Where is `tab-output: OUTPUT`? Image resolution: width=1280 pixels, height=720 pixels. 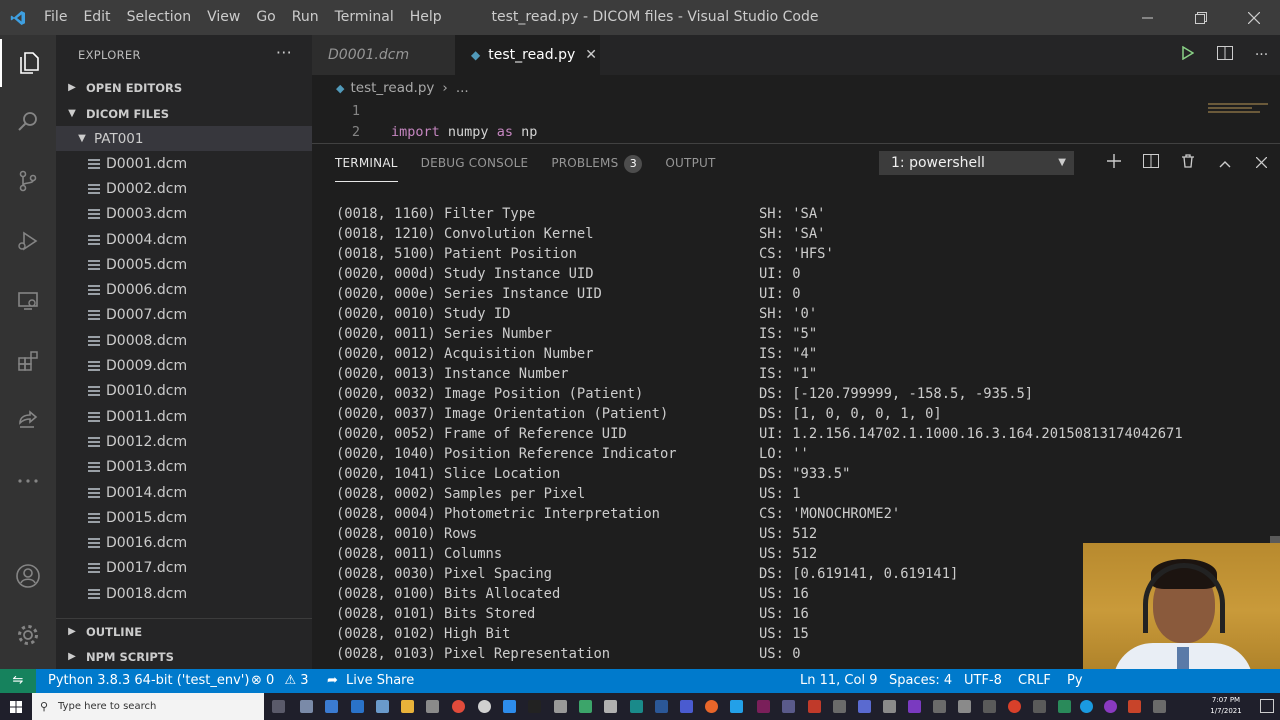
tab-output: OUTPUT is located at coordinates (690, 163).